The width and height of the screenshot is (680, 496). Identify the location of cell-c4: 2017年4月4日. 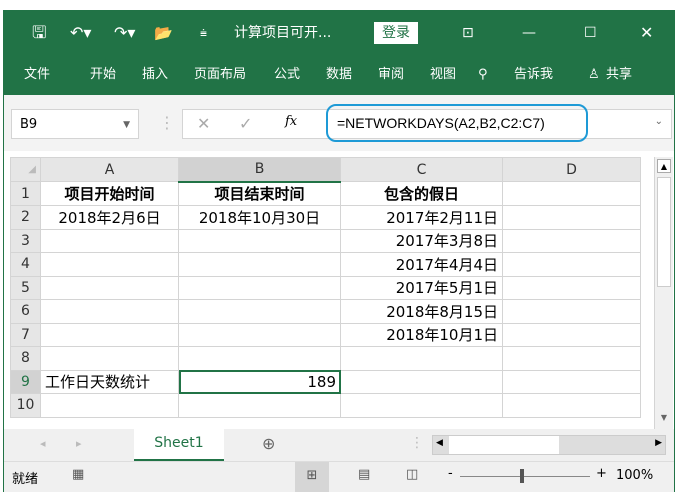
(421, 264).